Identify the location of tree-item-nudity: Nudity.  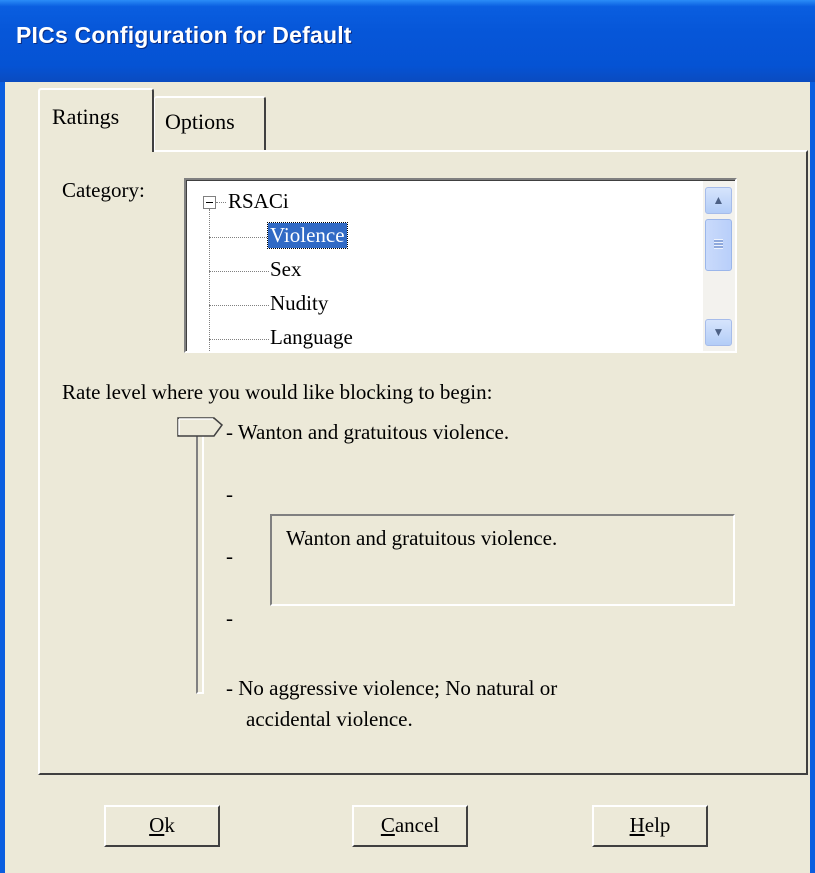
(299, 303).